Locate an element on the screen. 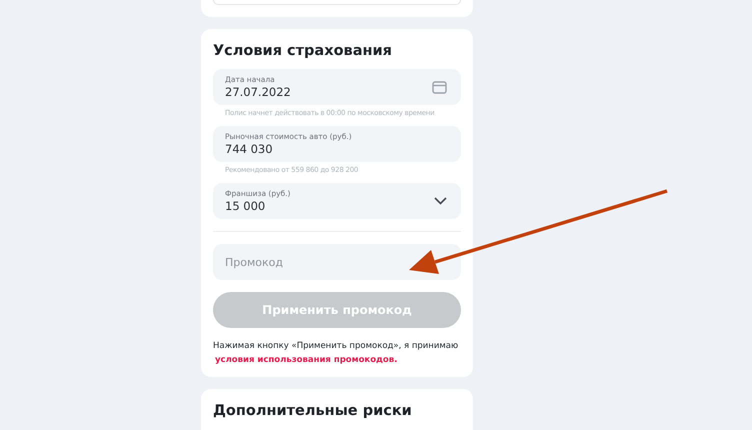  consent-text: Нажимая кнопку «Применить промокод», я принимаю is located at coordinates (336, 346).